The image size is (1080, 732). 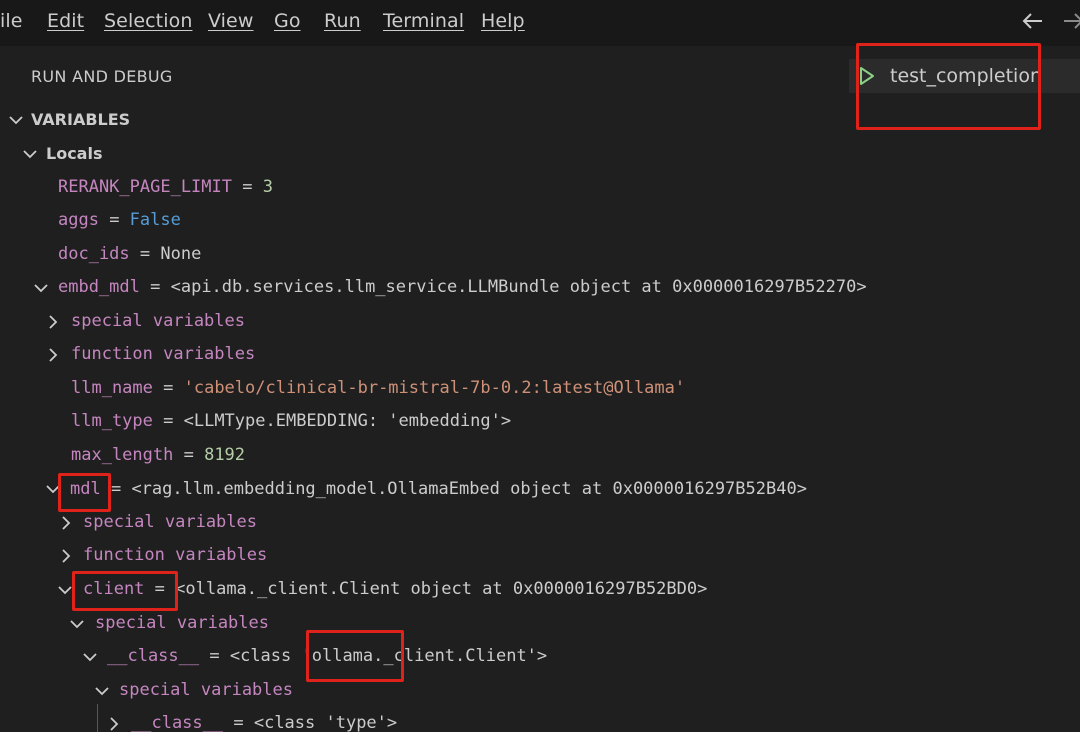 I want to click on menu-selection: Selection, so click(x=148, y=21).